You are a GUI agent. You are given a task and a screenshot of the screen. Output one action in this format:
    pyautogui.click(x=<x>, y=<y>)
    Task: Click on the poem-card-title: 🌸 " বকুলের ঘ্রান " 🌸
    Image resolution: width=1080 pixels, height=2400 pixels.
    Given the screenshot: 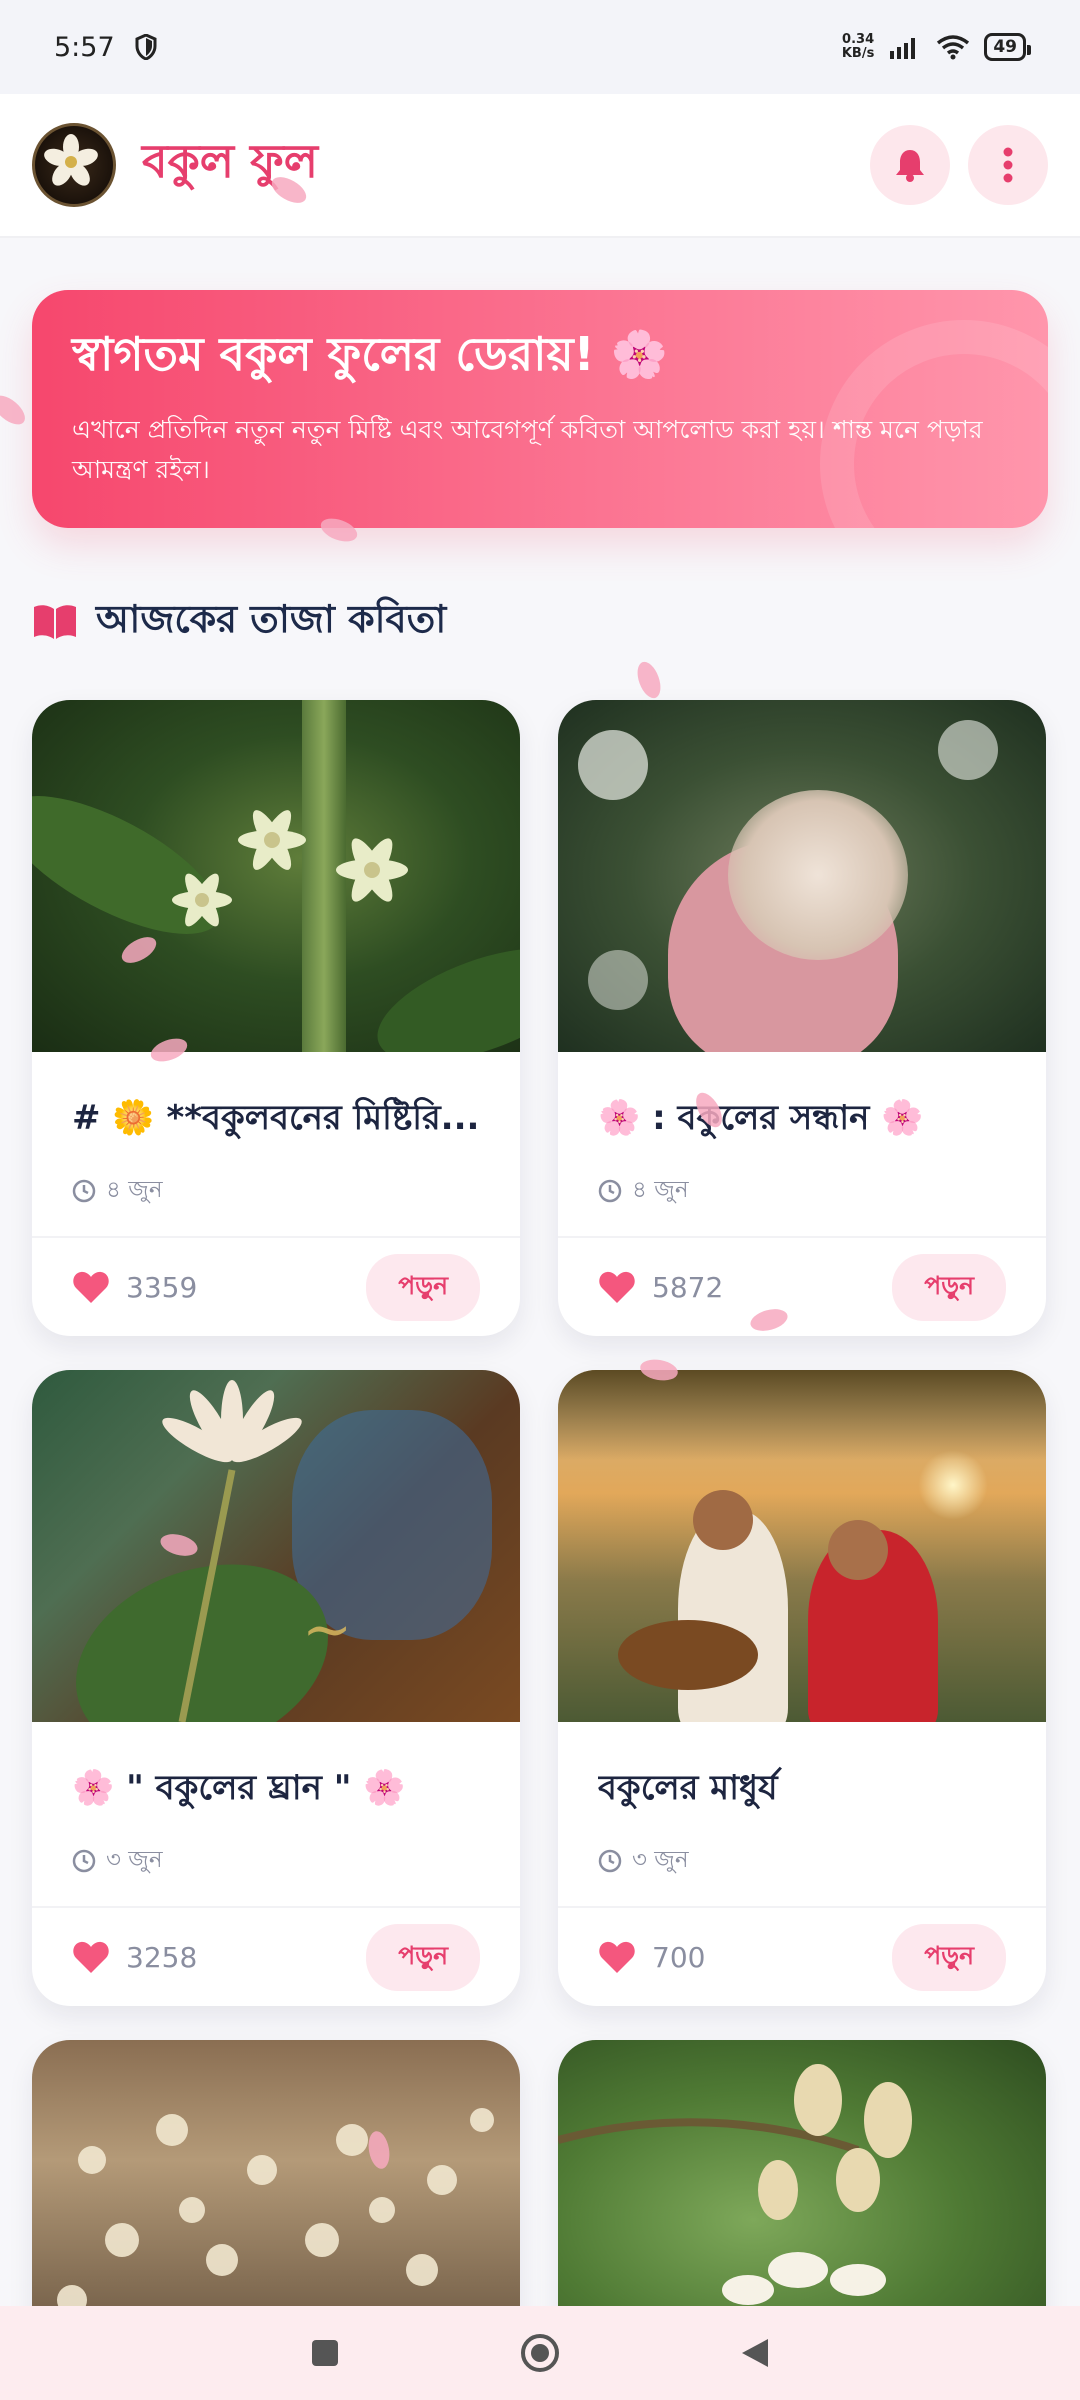 What is the action you would take?
    pyautogui.click(x=276, y=1790)
    